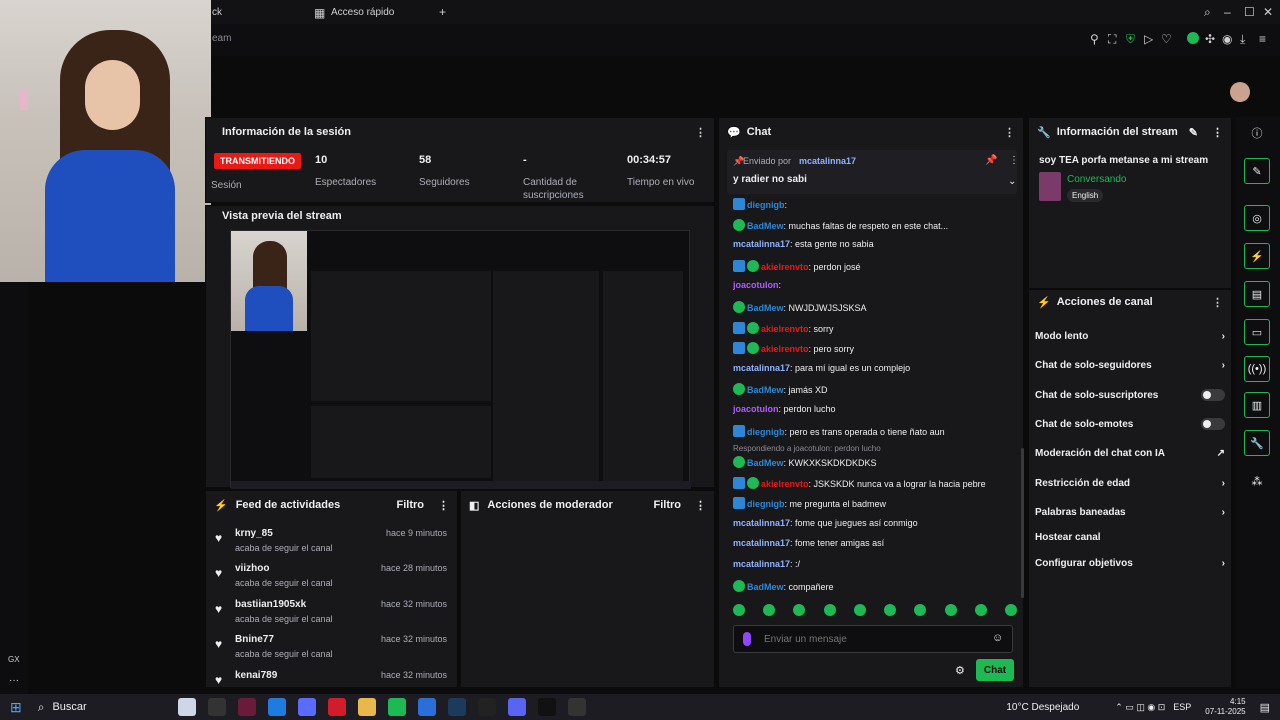 The width and height of the screenshot is (1280, 720). What do you see at coordinates (1022, 523) in the screenshot?
I see `chat-scrollbar` at bounding box center [1022, 523].